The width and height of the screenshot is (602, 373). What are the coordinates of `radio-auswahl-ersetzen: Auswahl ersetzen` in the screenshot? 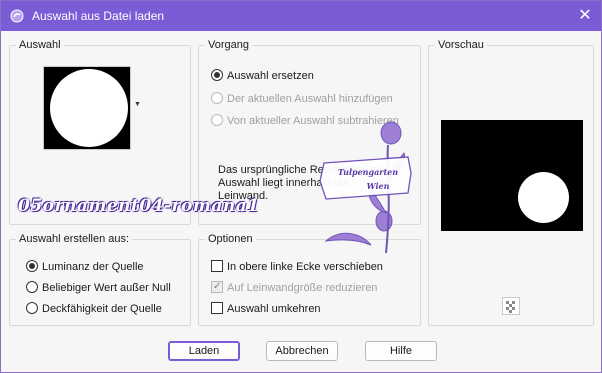 It's located at (262, 76).